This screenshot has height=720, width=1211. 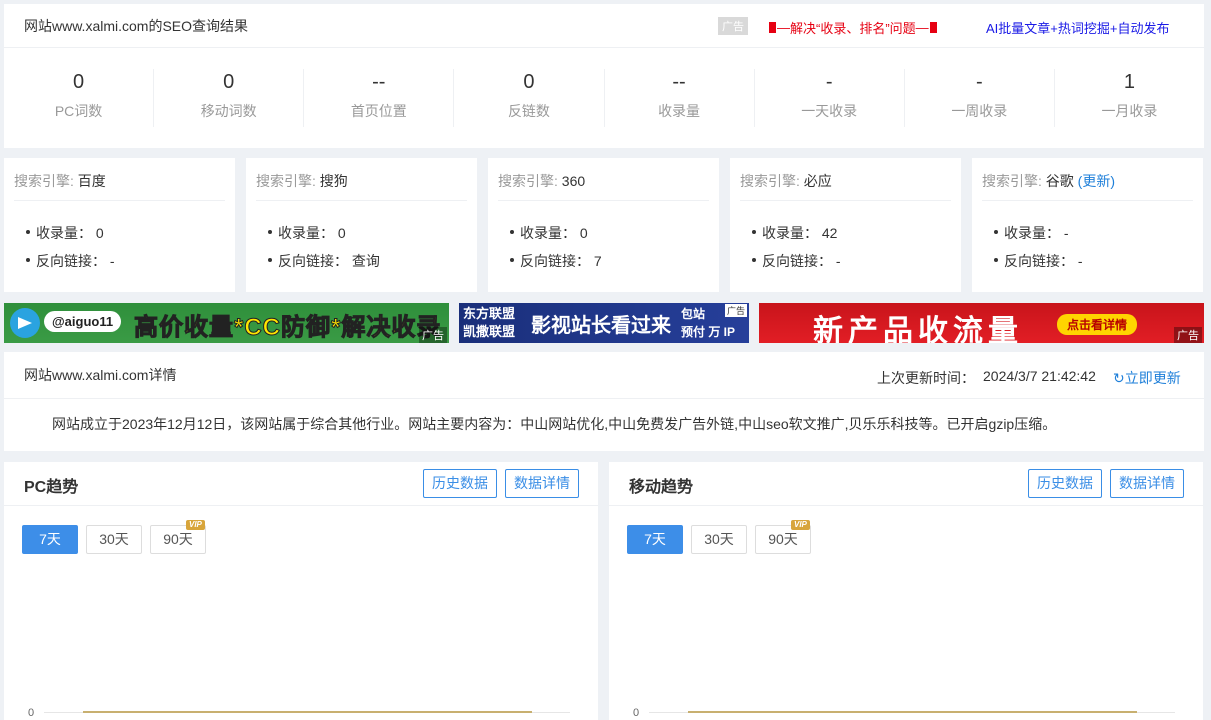 What do you see at coordinates (379, 82) in the screenshot?
I see `stat-value: --` at bounding box center [379, 82].